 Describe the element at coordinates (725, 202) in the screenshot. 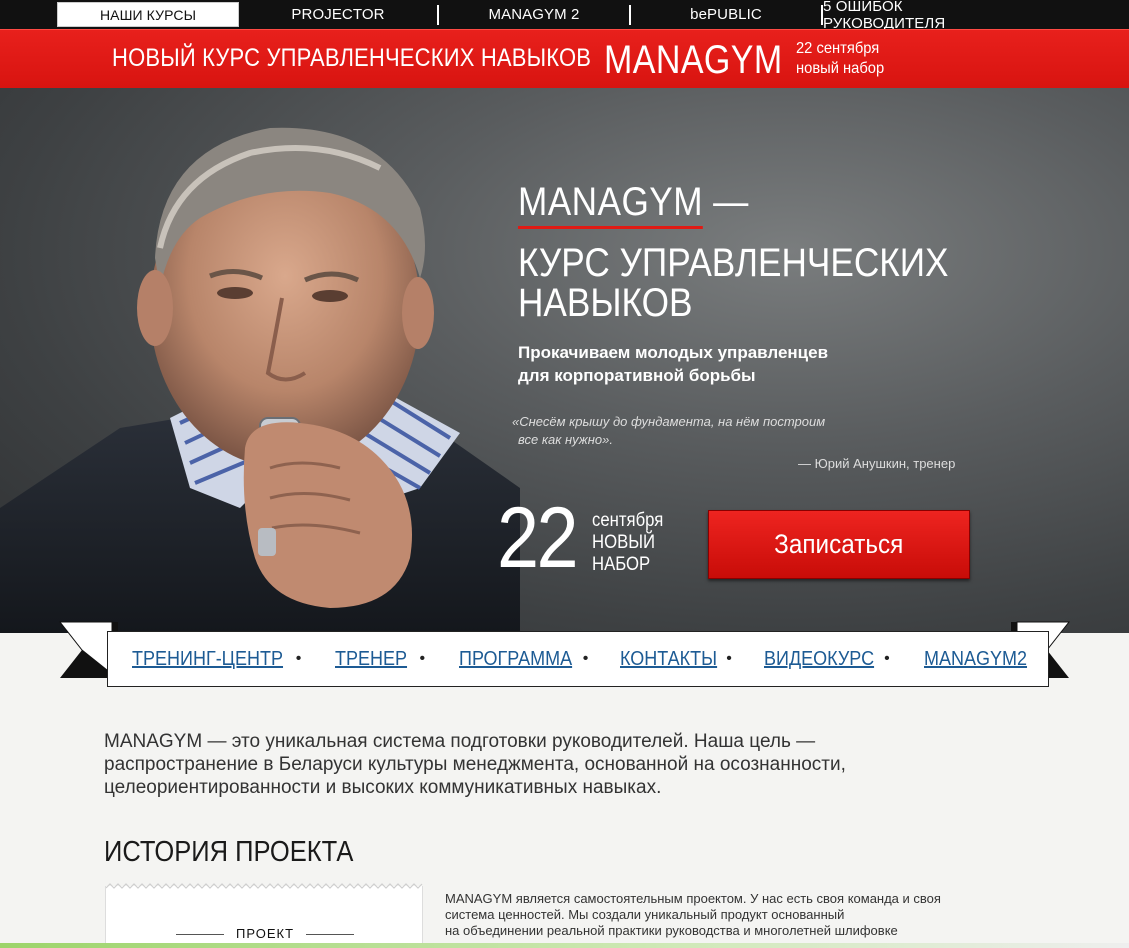

I see `hero-title-dash: —` at that location.